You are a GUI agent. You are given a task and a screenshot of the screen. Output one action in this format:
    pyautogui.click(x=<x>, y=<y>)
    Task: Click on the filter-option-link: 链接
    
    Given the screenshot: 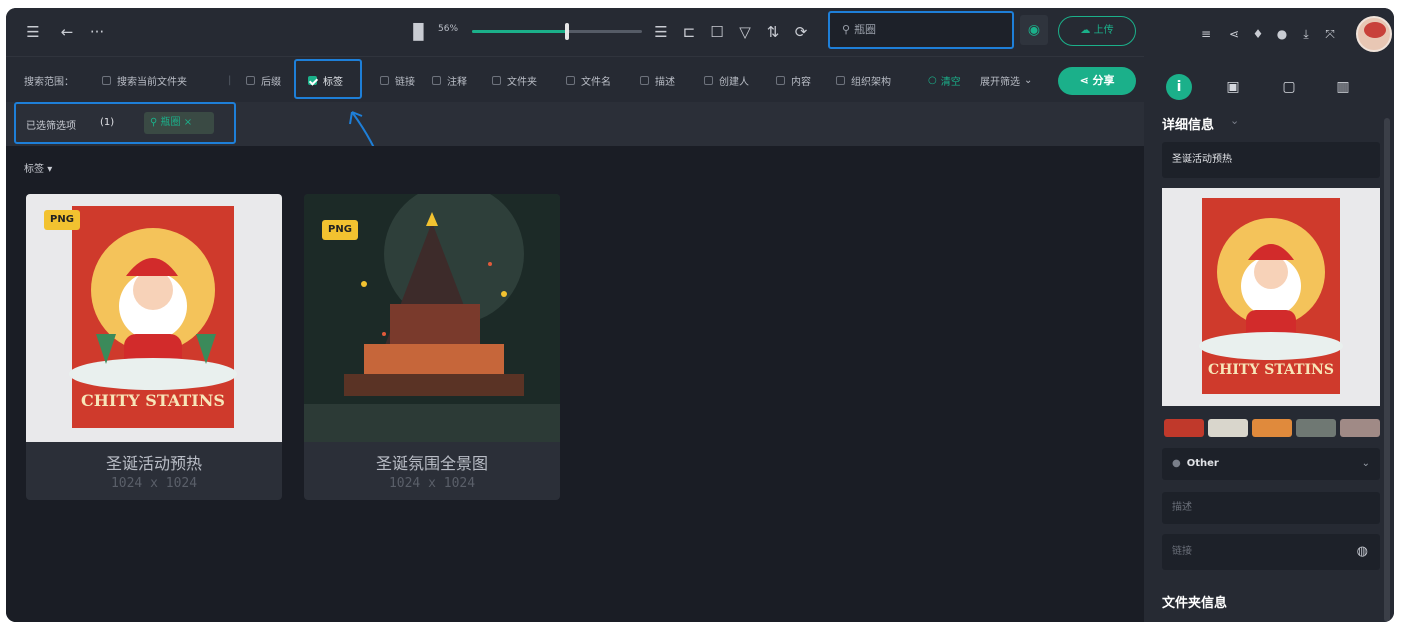 What is the action you would take?
    pyautogui.click(x=397, y=80)
    